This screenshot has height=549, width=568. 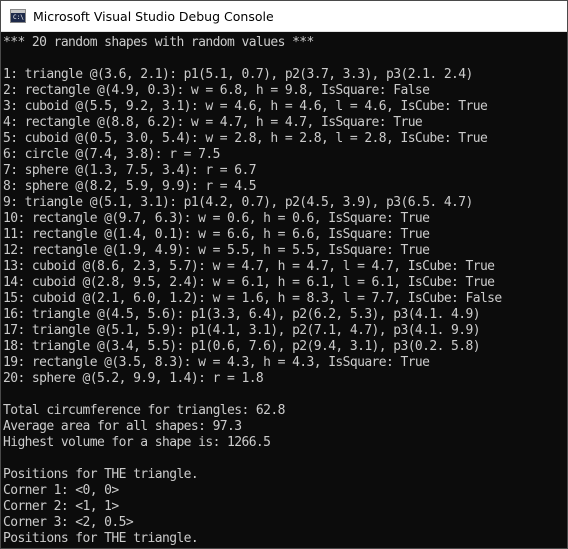 I want to click on console-line: 7: sphere @(1.3, 7.5, 3.4): r = 6.7, so click(x=130, y=170).